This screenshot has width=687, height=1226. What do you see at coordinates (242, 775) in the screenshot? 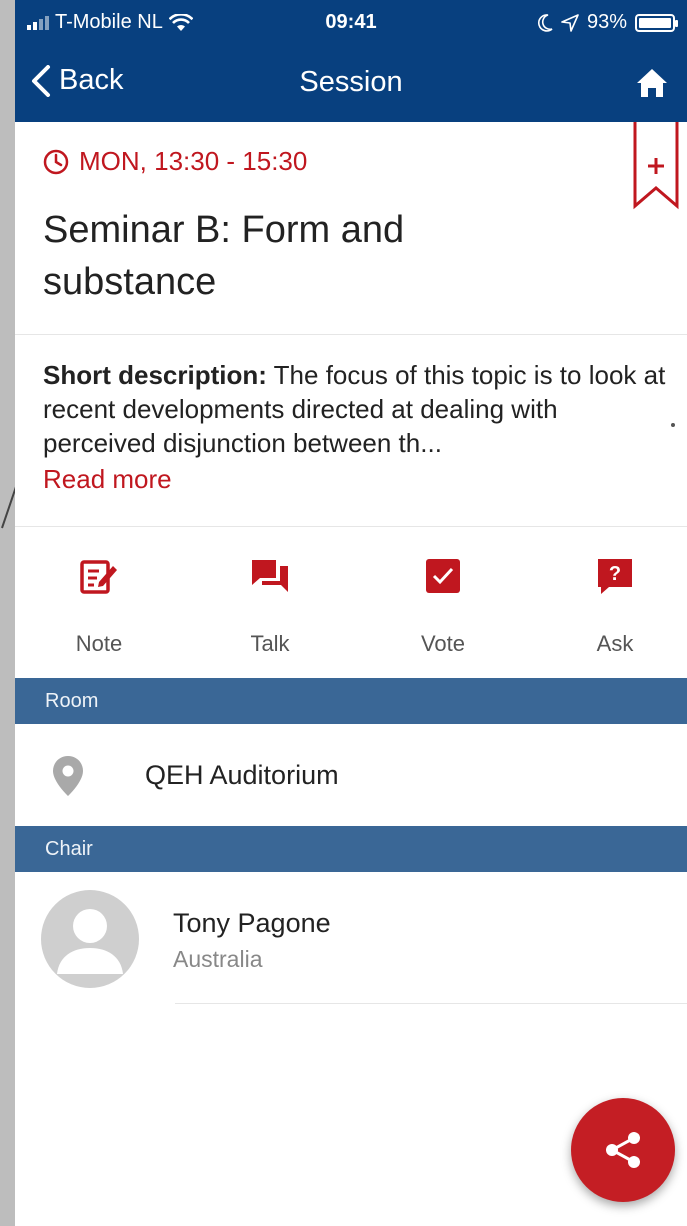
I see `room-name: QEH Auditorium` at bounding box center [242, 775].